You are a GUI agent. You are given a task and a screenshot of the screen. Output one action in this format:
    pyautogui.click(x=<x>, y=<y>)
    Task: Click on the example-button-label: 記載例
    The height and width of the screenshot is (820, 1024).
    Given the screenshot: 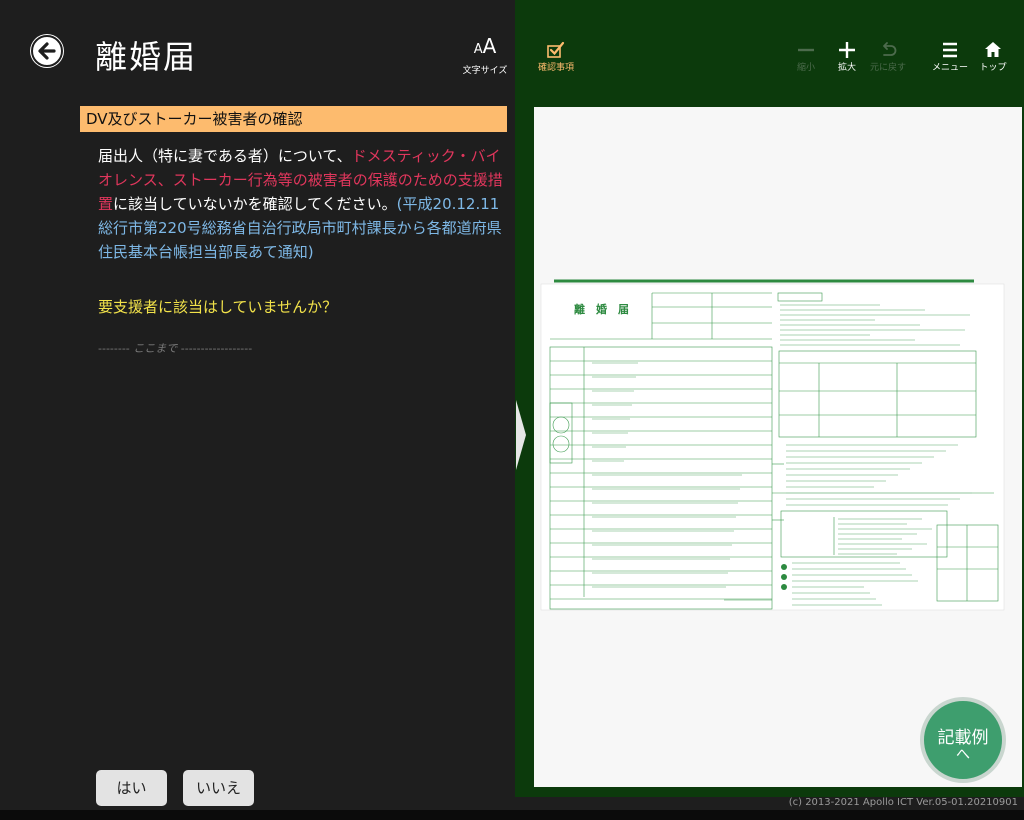 What is the action you would take?
    pyautogui.click(x=963, y=738)
    